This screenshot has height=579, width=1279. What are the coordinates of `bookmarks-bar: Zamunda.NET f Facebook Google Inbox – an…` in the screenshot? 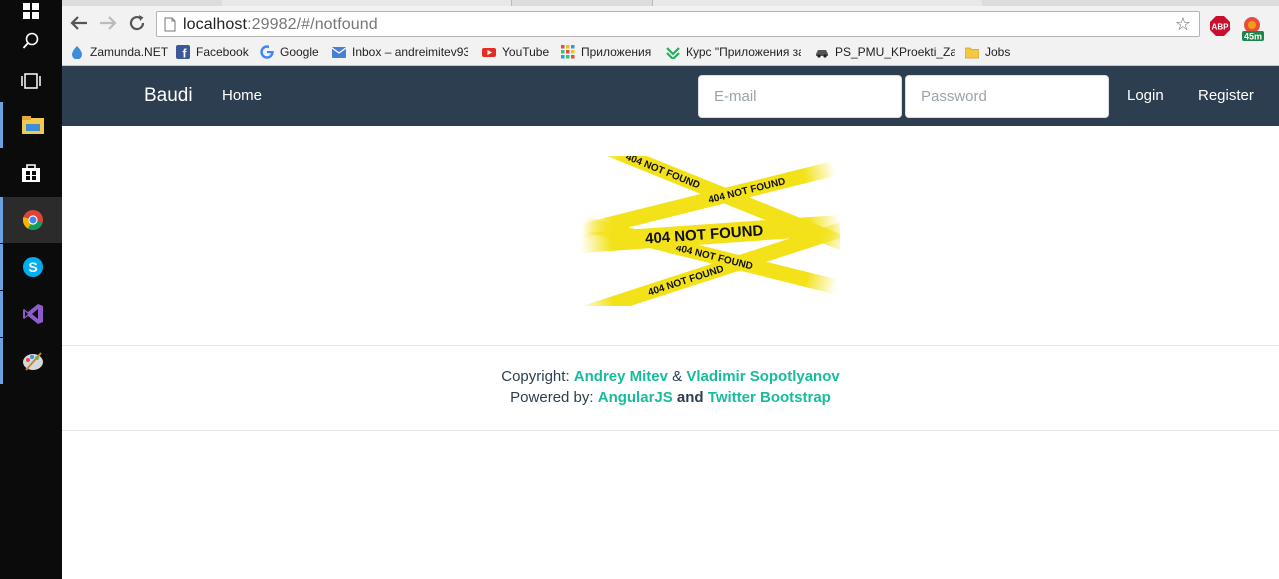 It's located at (670, 52).